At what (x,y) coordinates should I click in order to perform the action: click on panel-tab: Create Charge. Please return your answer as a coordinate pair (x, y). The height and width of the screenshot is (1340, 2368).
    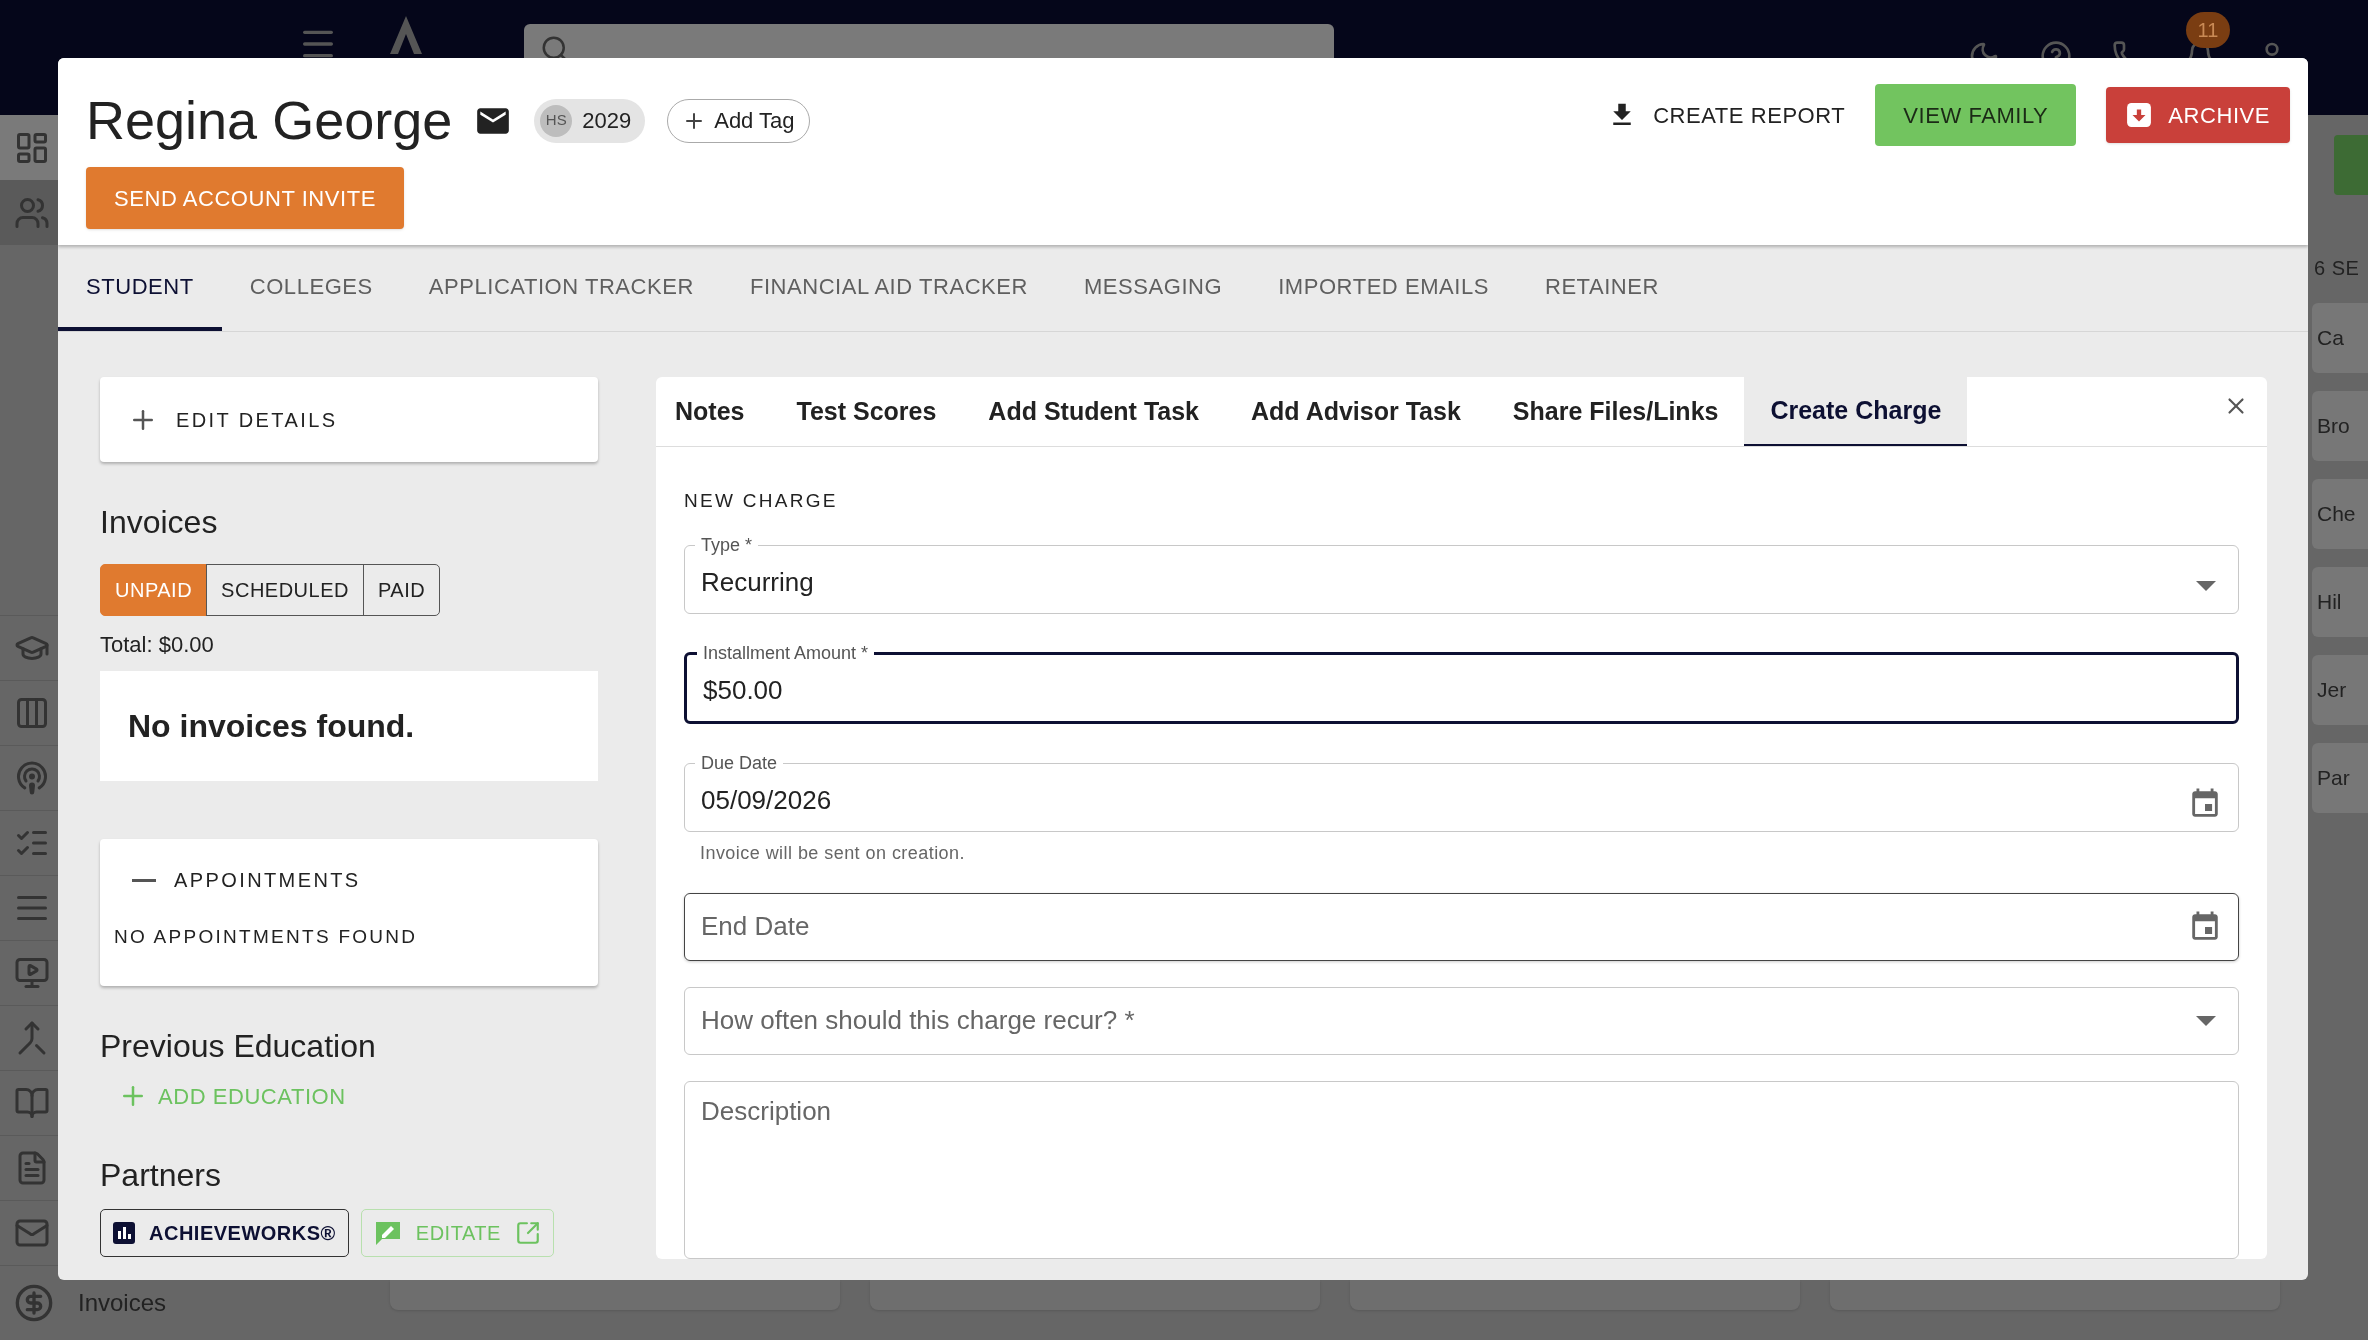
    Looking at the image, I should click on (1856, 411).